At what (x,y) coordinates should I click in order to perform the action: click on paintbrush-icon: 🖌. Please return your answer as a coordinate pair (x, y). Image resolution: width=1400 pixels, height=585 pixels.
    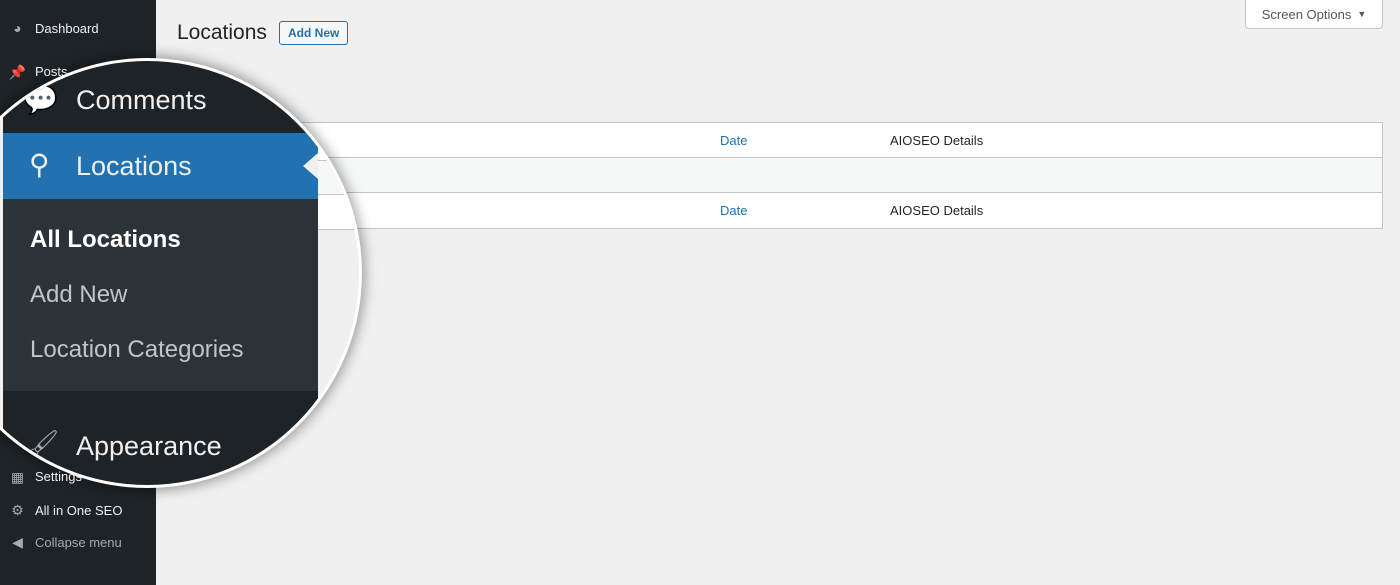
    Looking at the image, I should click on (42, 444).